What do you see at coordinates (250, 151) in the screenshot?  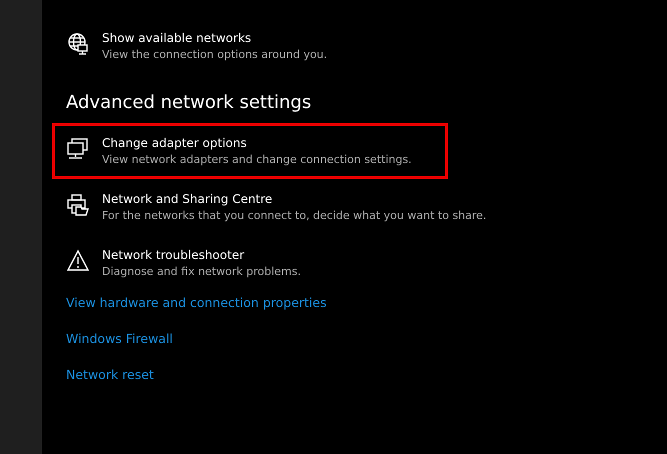 I see `highlighted-setting-item: Change adapter options View network adapters and change connection settings.` at bounding box center [250, 151].